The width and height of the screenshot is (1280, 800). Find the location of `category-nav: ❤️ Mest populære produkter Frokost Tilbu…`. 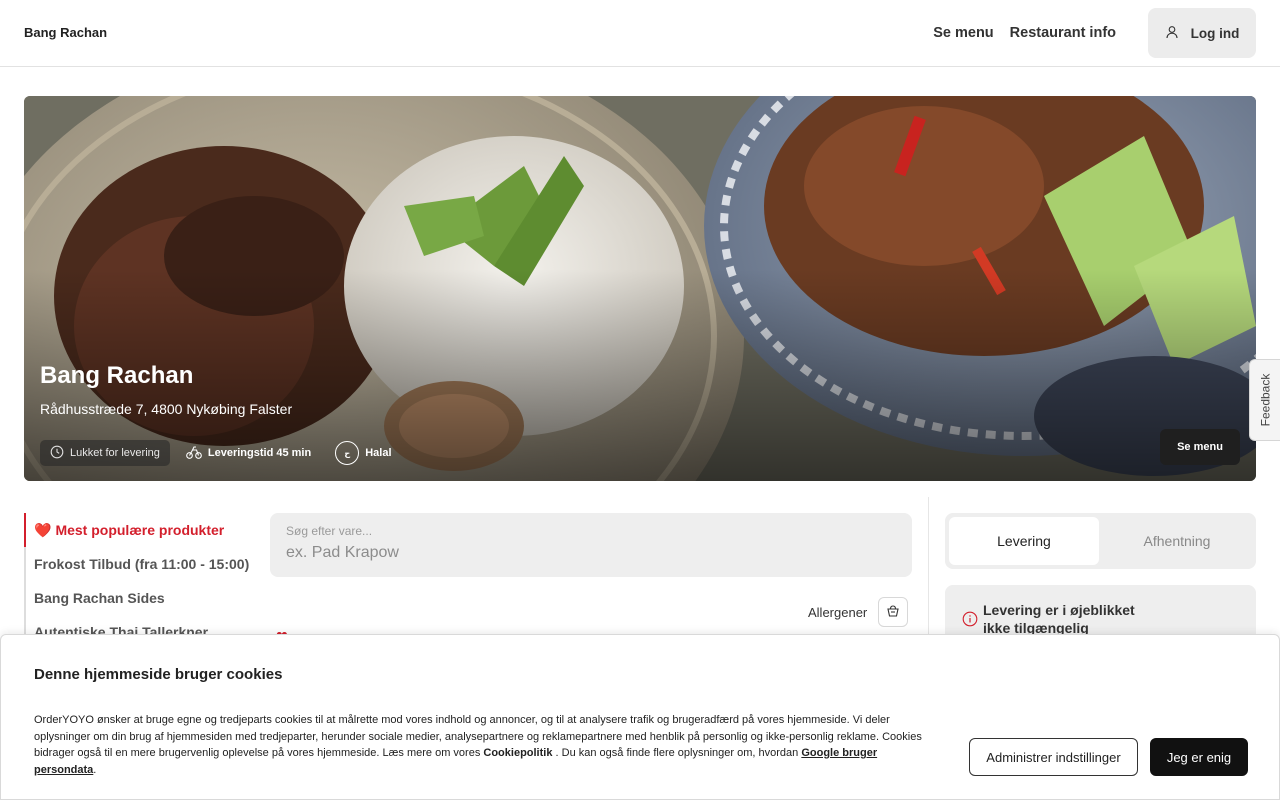

category-nav: ❤️ Mest populære produkter Frokost Tilbu… is located at coordinates (139, 581).